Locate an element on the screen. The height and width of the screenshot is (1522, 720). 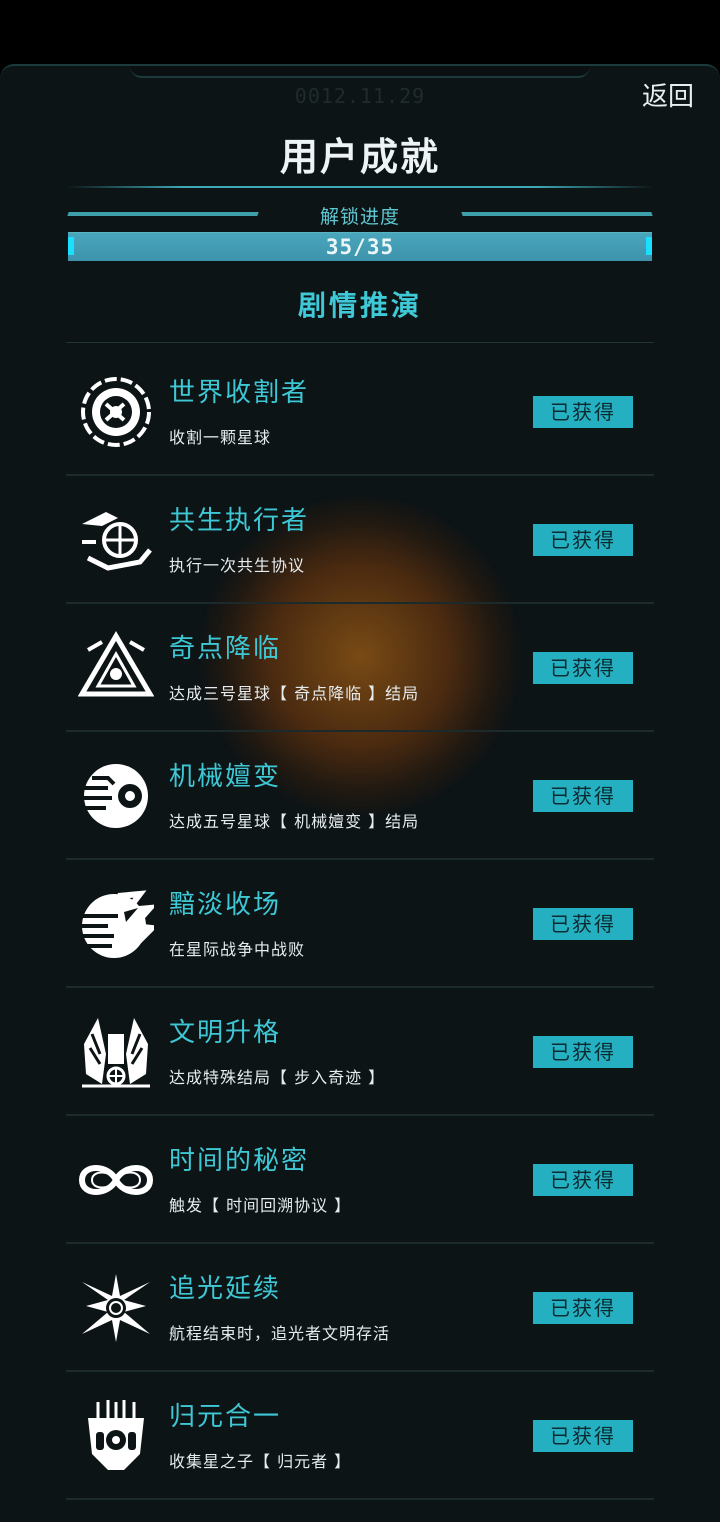
achievement-title: 文明升格 is located at coordinates (225, 1033).